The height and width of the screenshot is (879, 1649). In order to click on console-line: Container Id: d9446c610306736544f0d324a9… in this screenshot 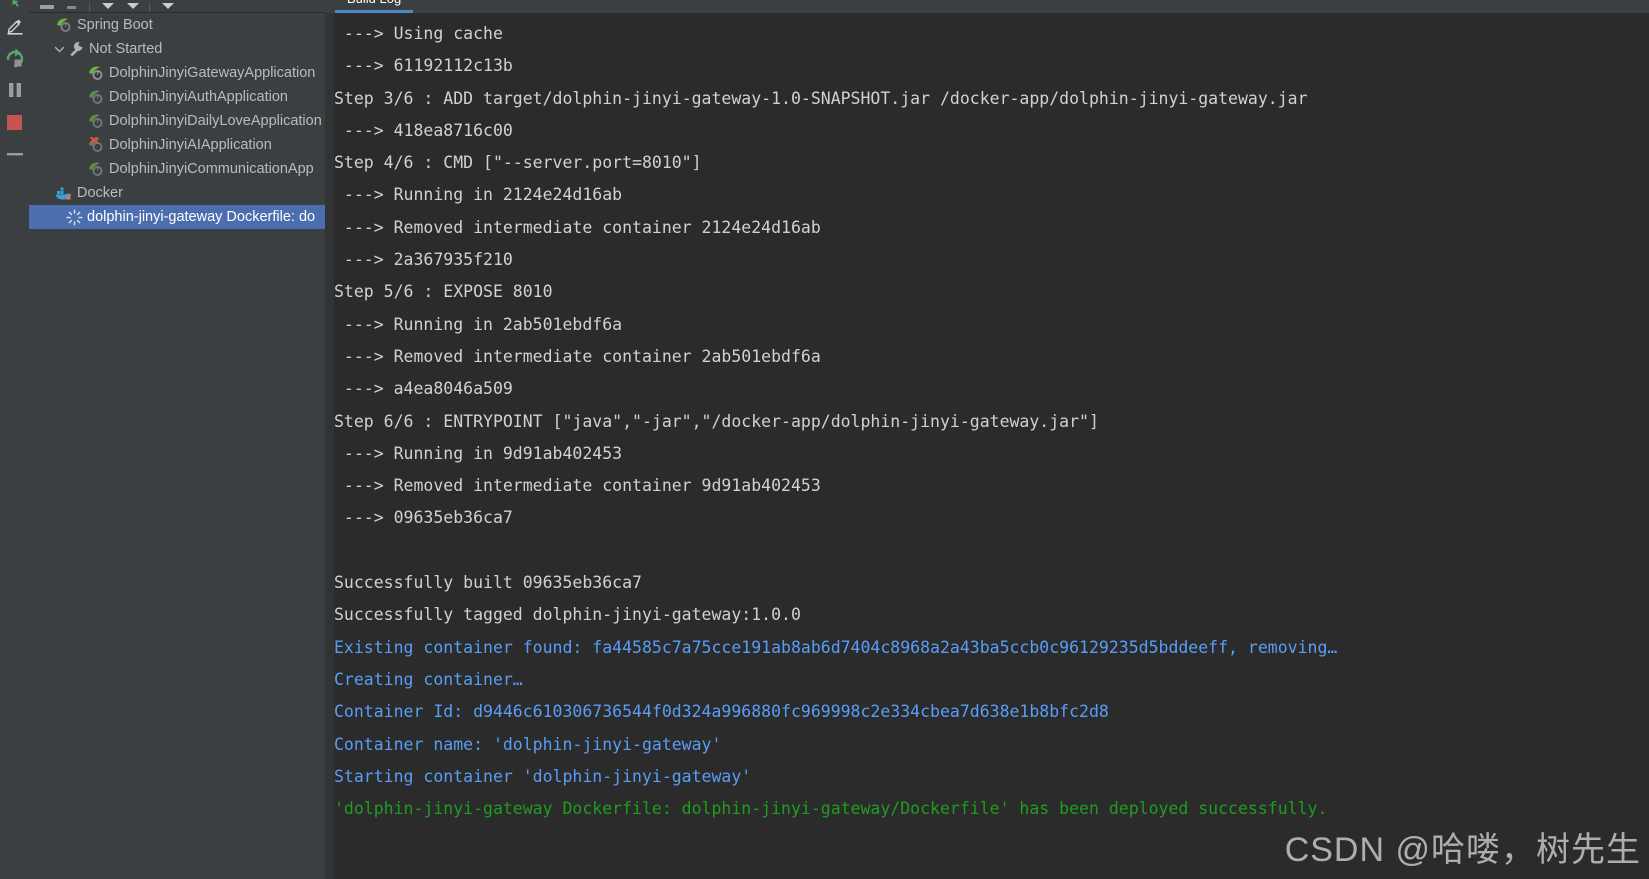, I will do `click(721, 712)`.